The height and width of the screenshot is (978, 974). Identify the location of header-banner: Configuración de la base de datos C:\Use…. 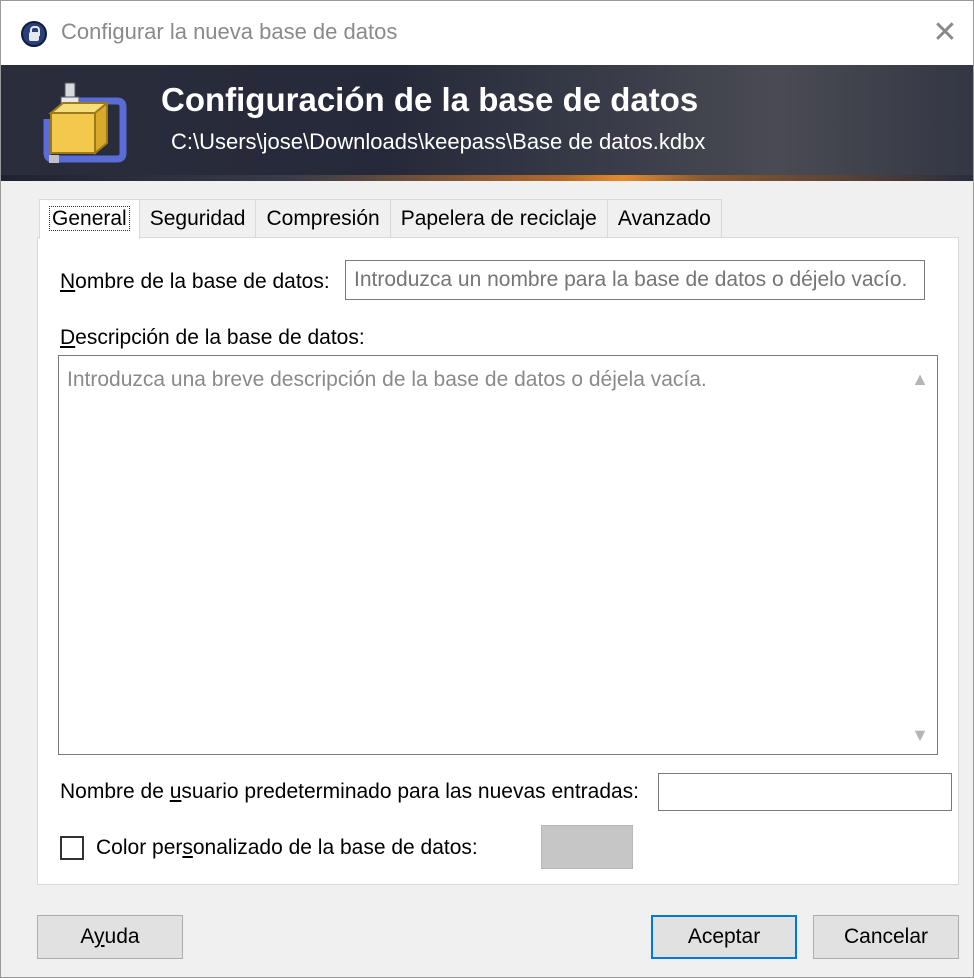
(487, 123).